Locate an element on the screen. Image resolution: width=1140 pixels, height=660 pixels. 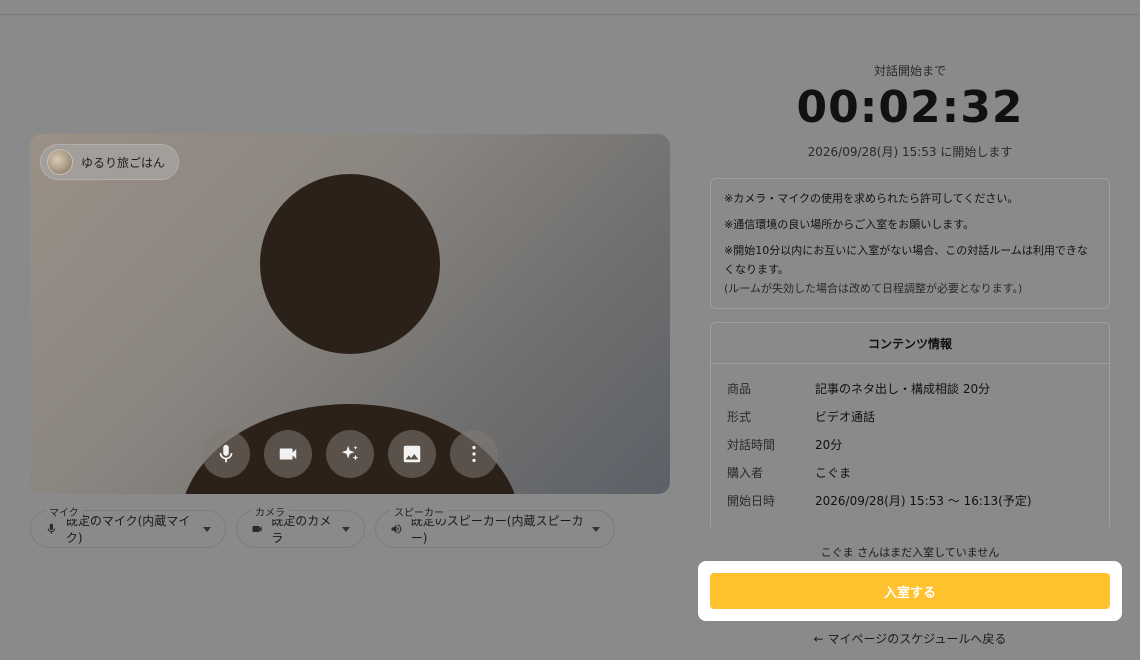
notice-line: ※通信環境の良い場所からご入室をお願いします。 is located at coordinates (849, 224).